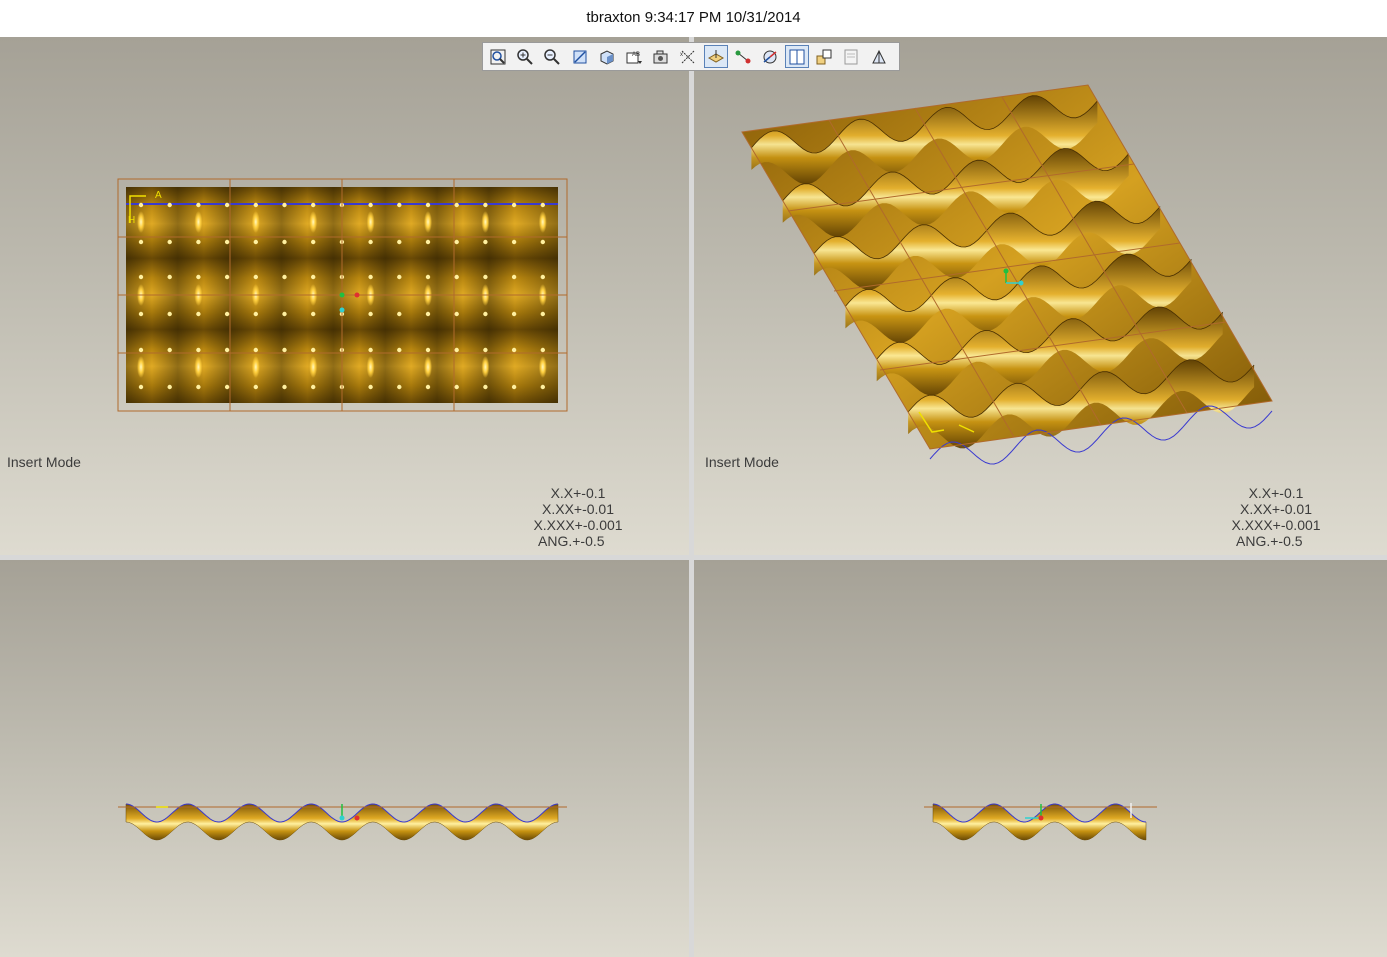  I want to click on repaint-icon, so click(580, 57).